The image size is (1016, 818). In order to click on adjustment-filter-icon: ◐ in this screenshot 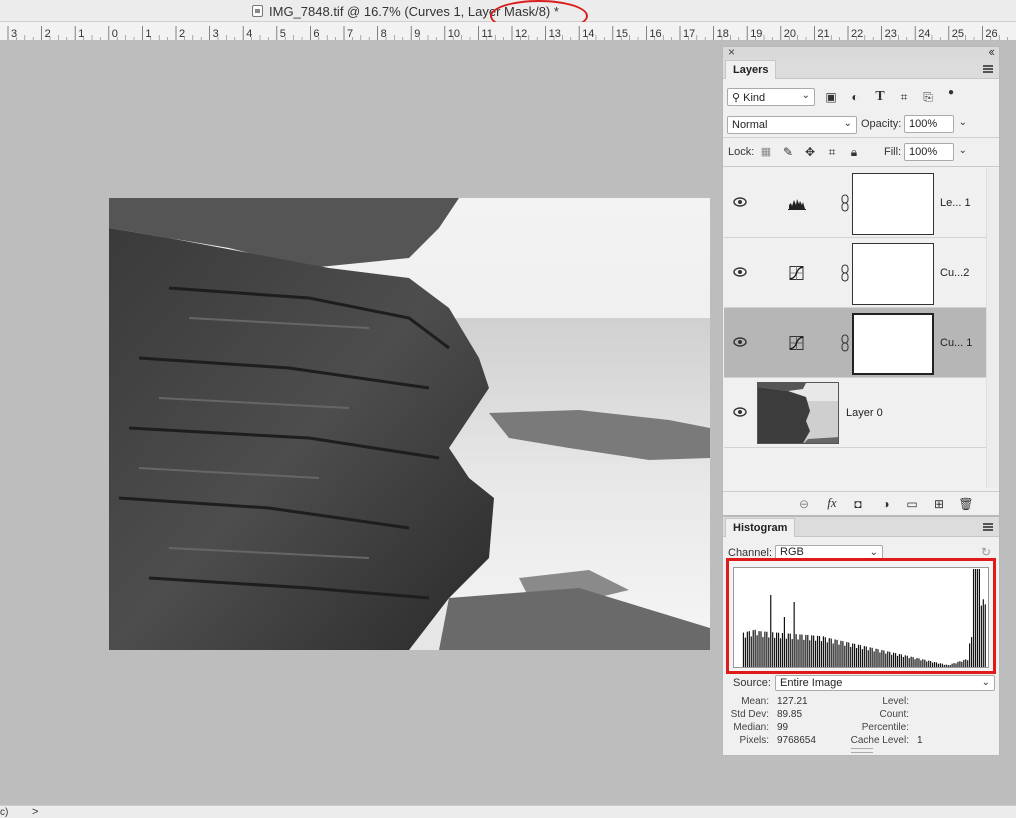, I will do `click(855, 97)`.